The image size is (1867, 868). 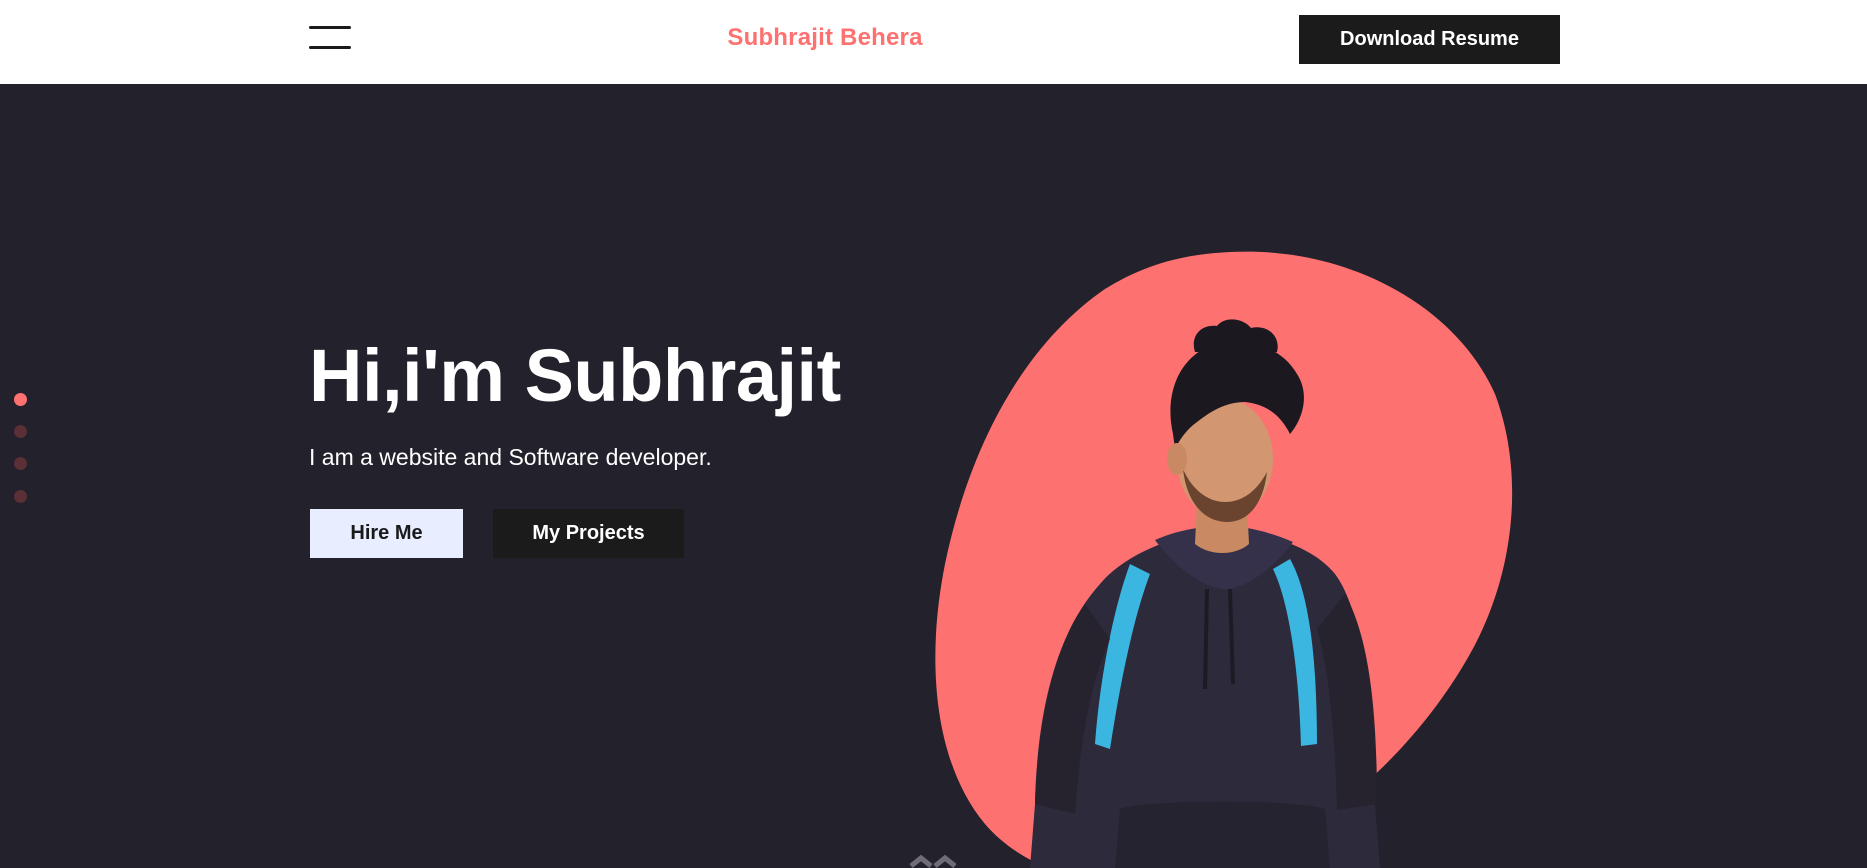 I want to click on drawstring-left, so click(x=1206, y=639).